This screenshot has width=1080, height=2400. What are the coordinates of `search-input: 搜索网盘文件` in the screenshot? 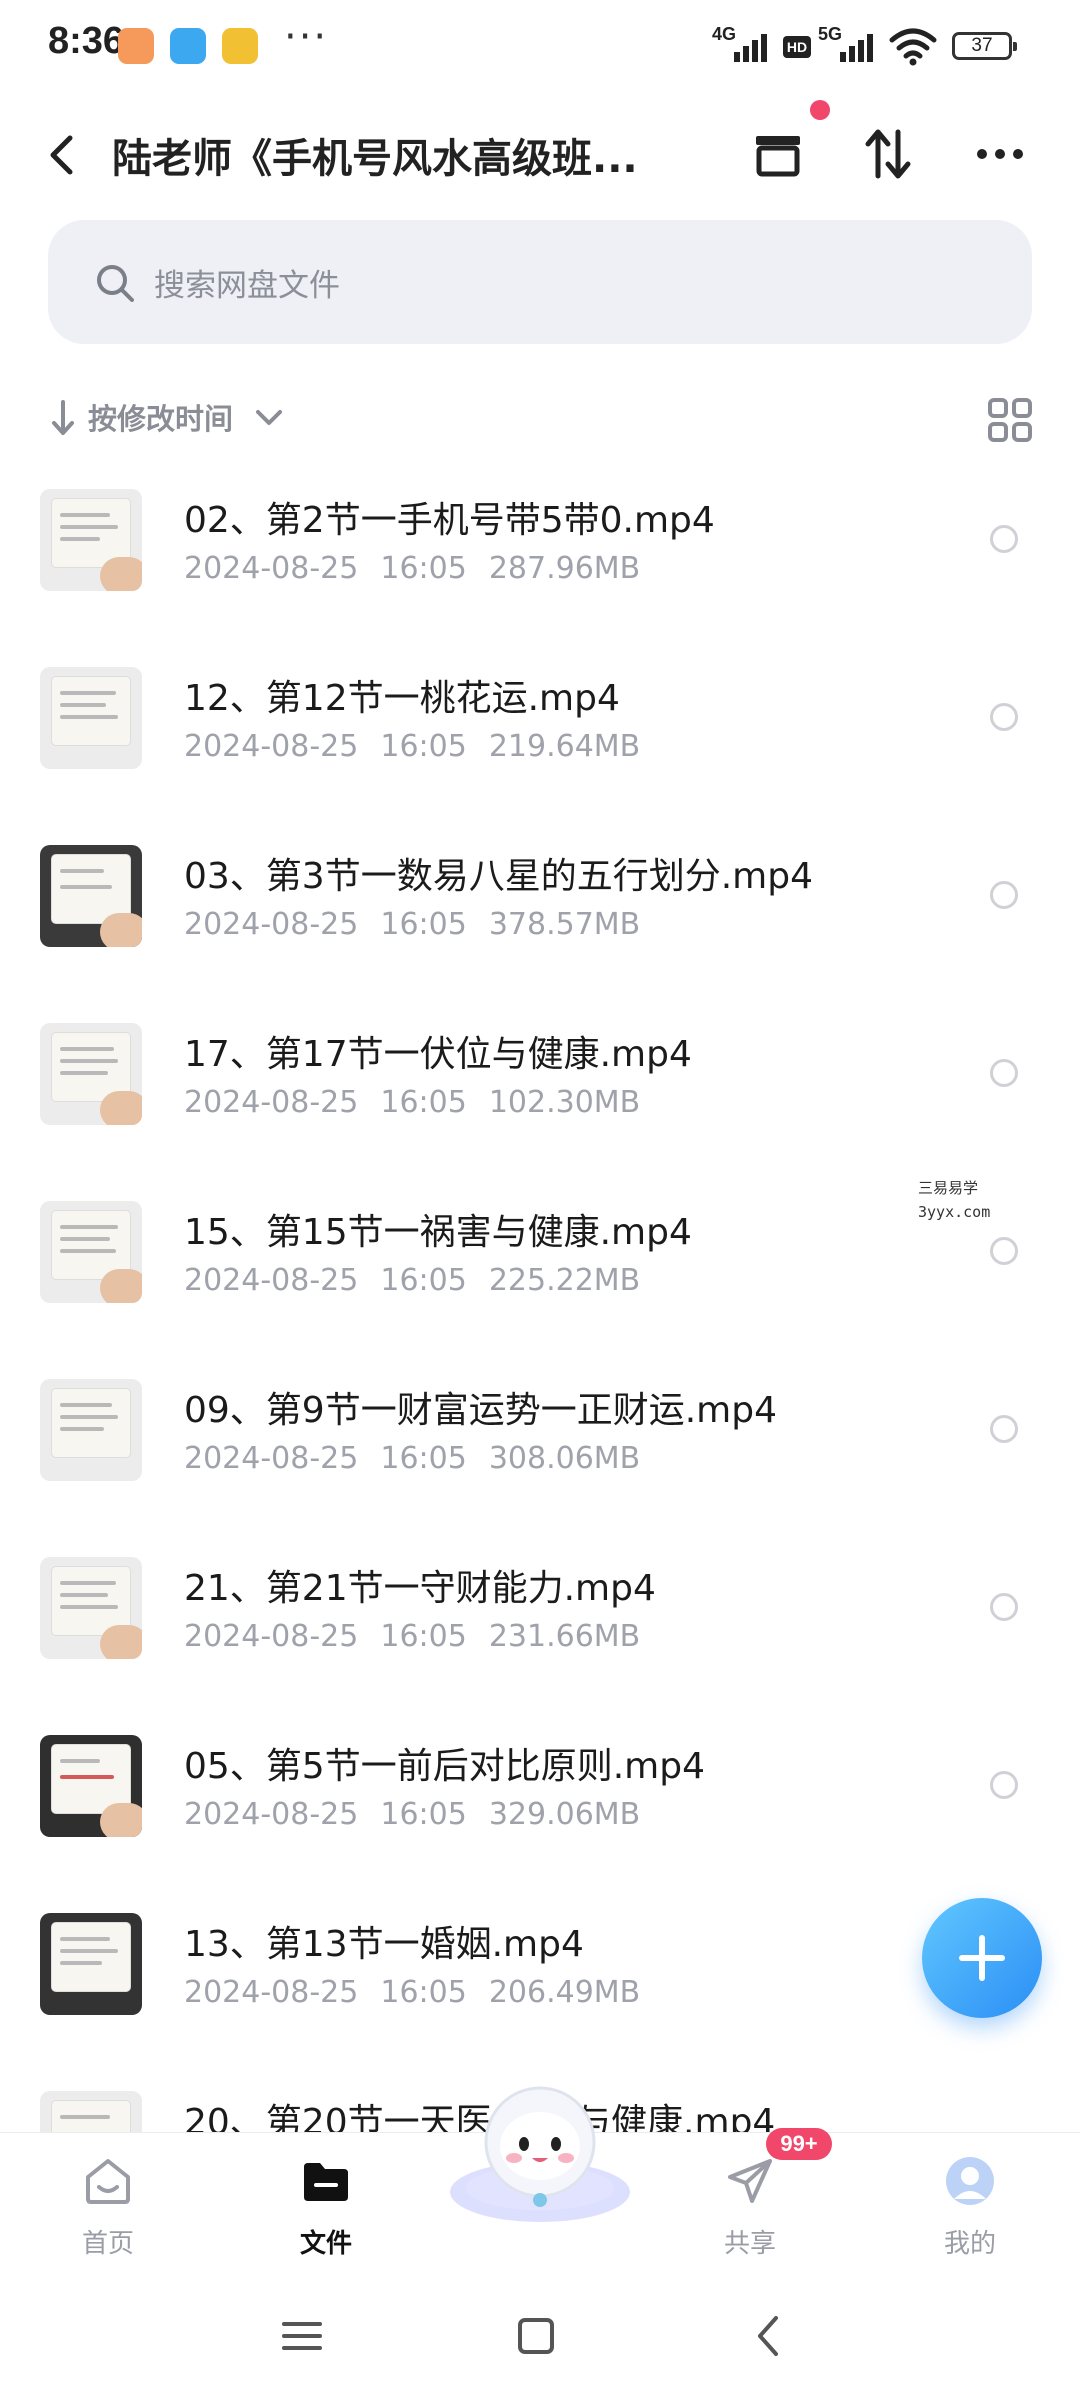 It's located at (540, 282).